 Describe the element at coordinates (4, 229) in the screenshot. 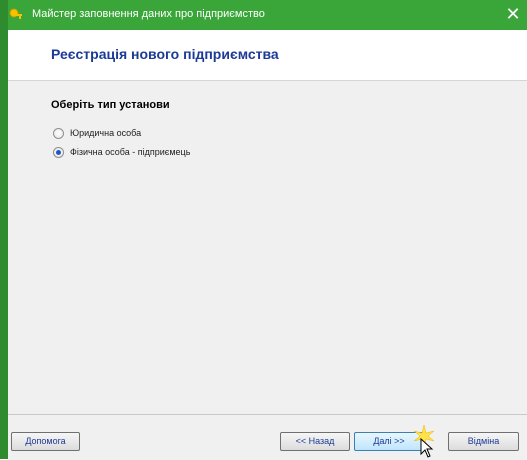

I see `window-left-border` at that location.